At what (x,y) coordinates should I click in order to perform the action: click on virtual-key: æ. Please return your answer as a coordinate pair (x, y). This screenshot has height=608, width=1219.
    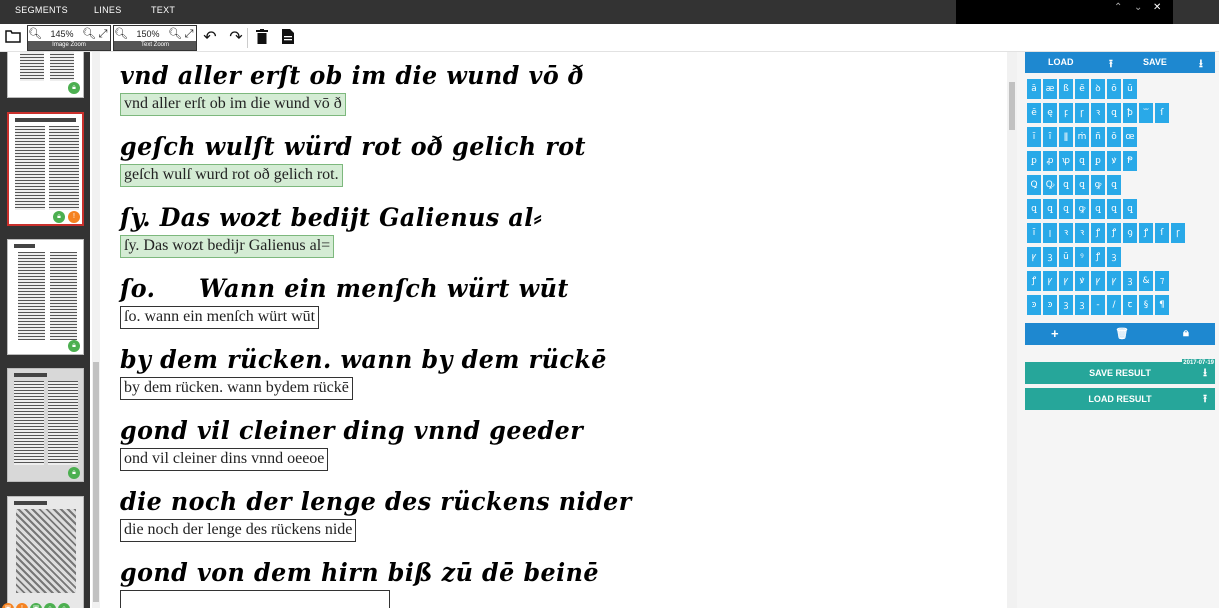
    Looking at the image, I should click on (1050, 89).